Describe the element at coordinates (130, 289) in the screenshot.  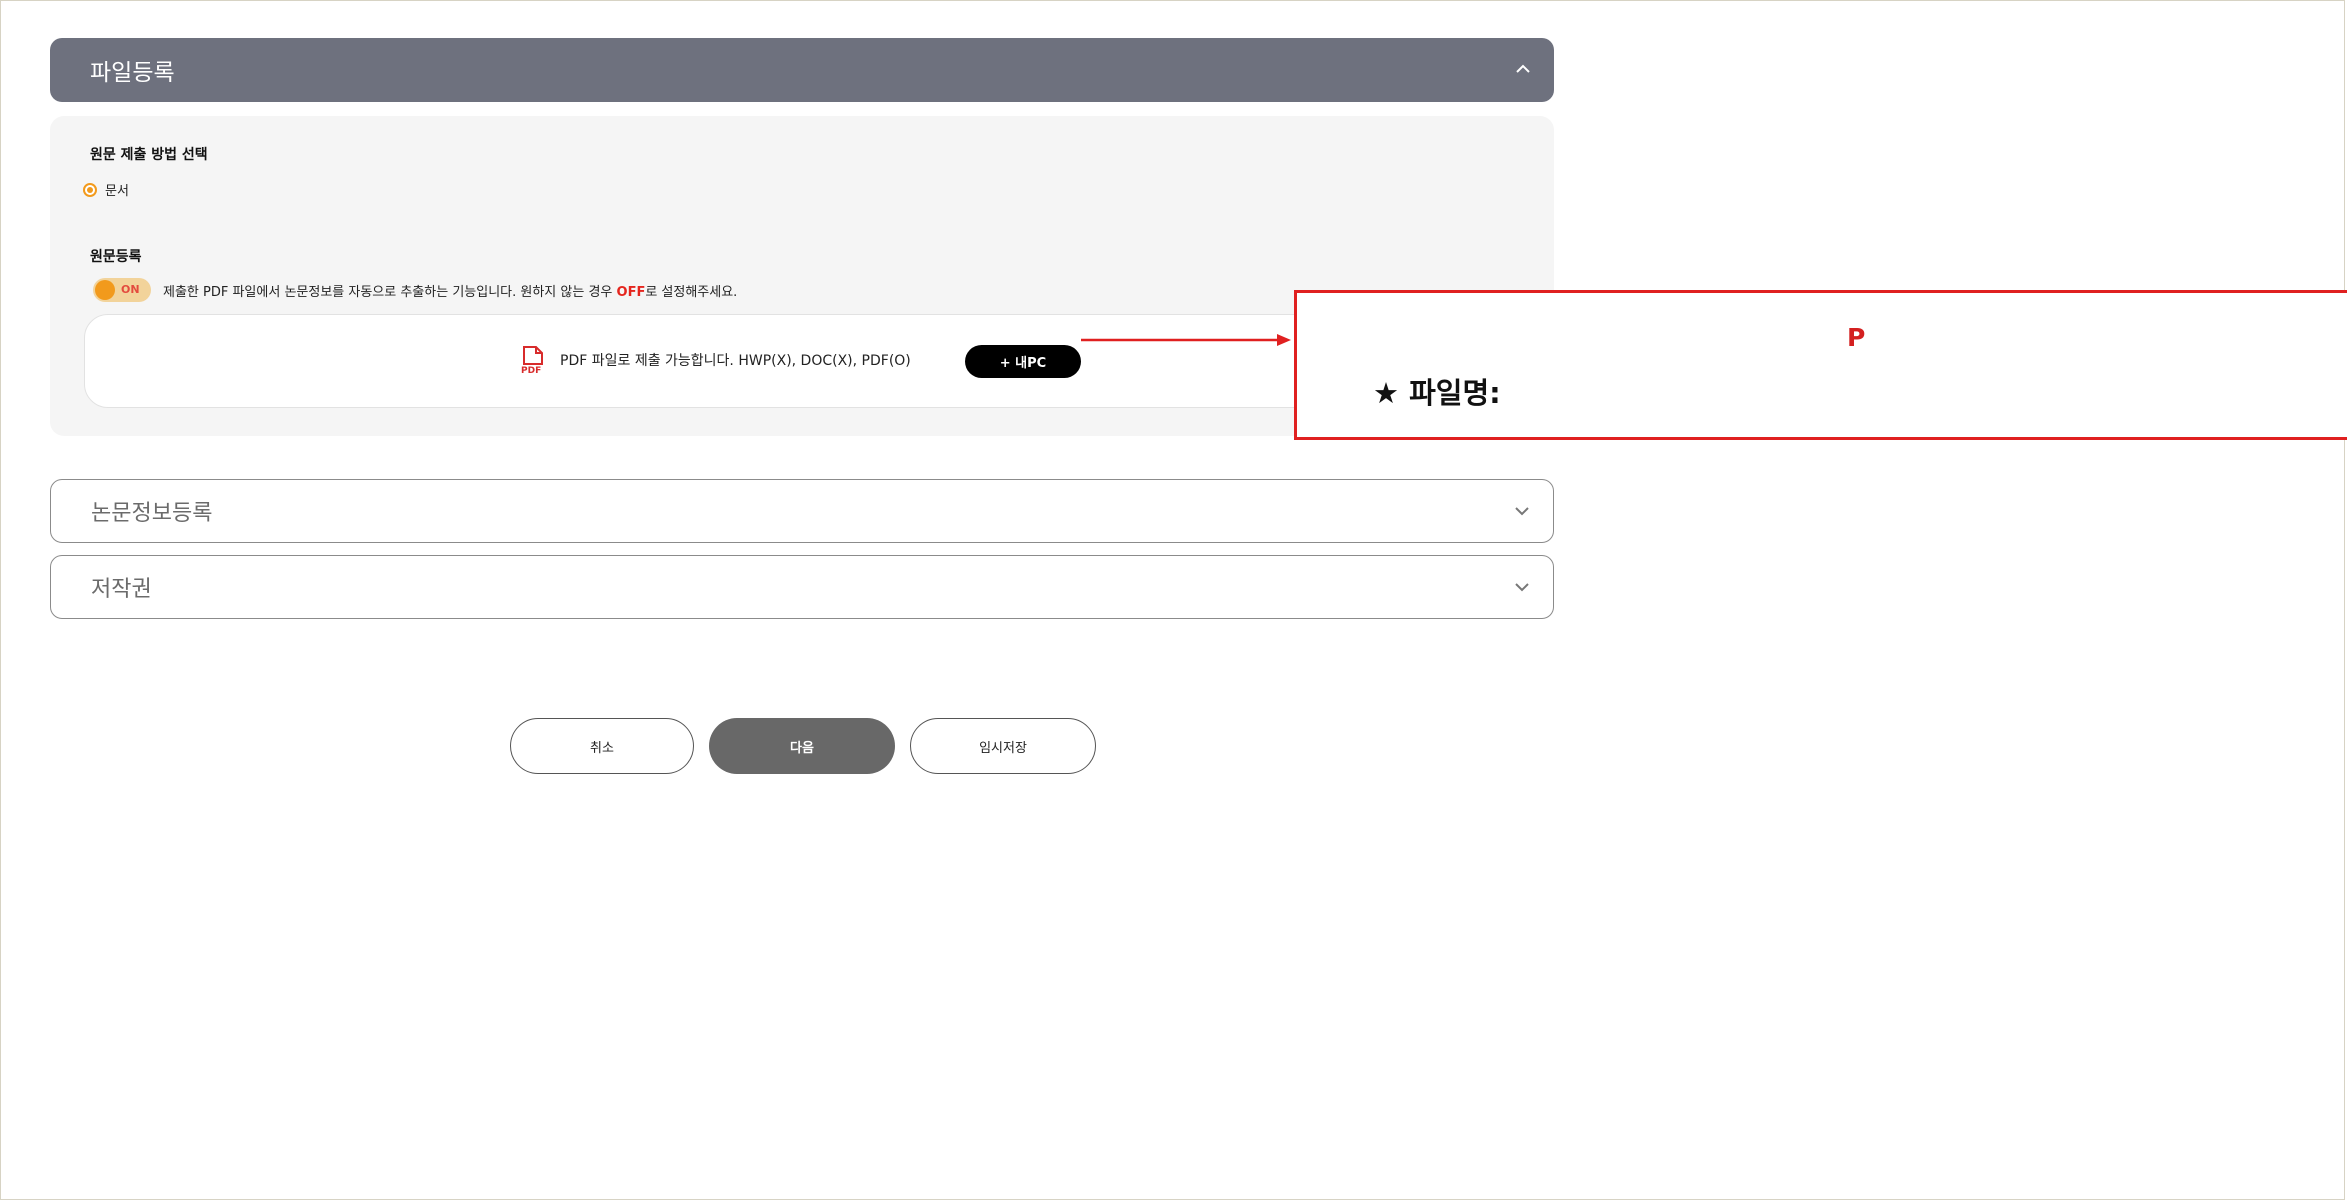
I see `toggle-state-label: ON` at that location.